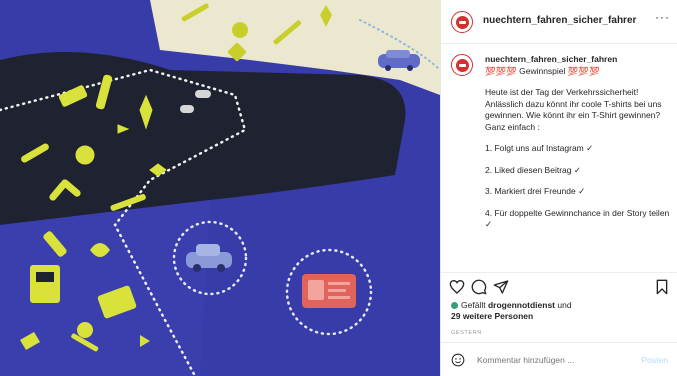 The height and width of the screenshot is (376, 677). I want to click on caption-username: nuechtern_fahren_sicher_fahren, so click(577, 60).